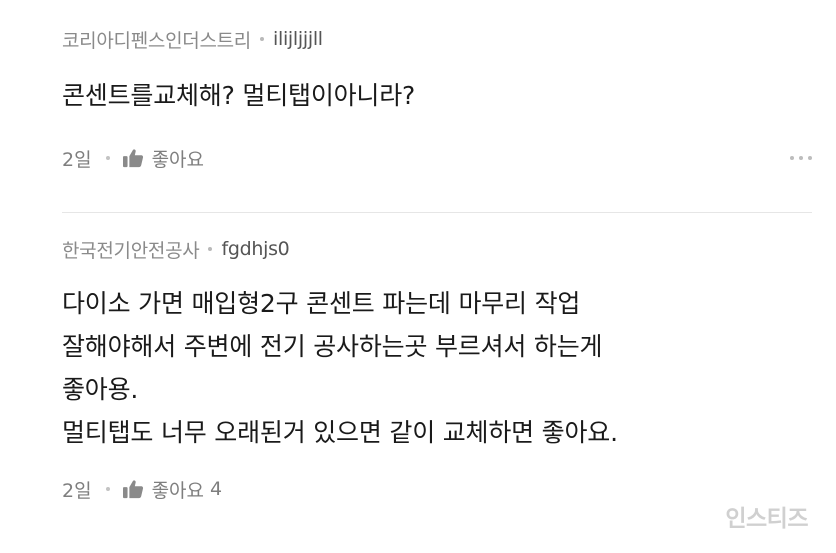 Image resolution: width=836 pixels, height=553 pixels. Describe the element at coordinates (437, 489) in the screenshot. I see `comment-actions: 2일 좋아요 4` at that location.